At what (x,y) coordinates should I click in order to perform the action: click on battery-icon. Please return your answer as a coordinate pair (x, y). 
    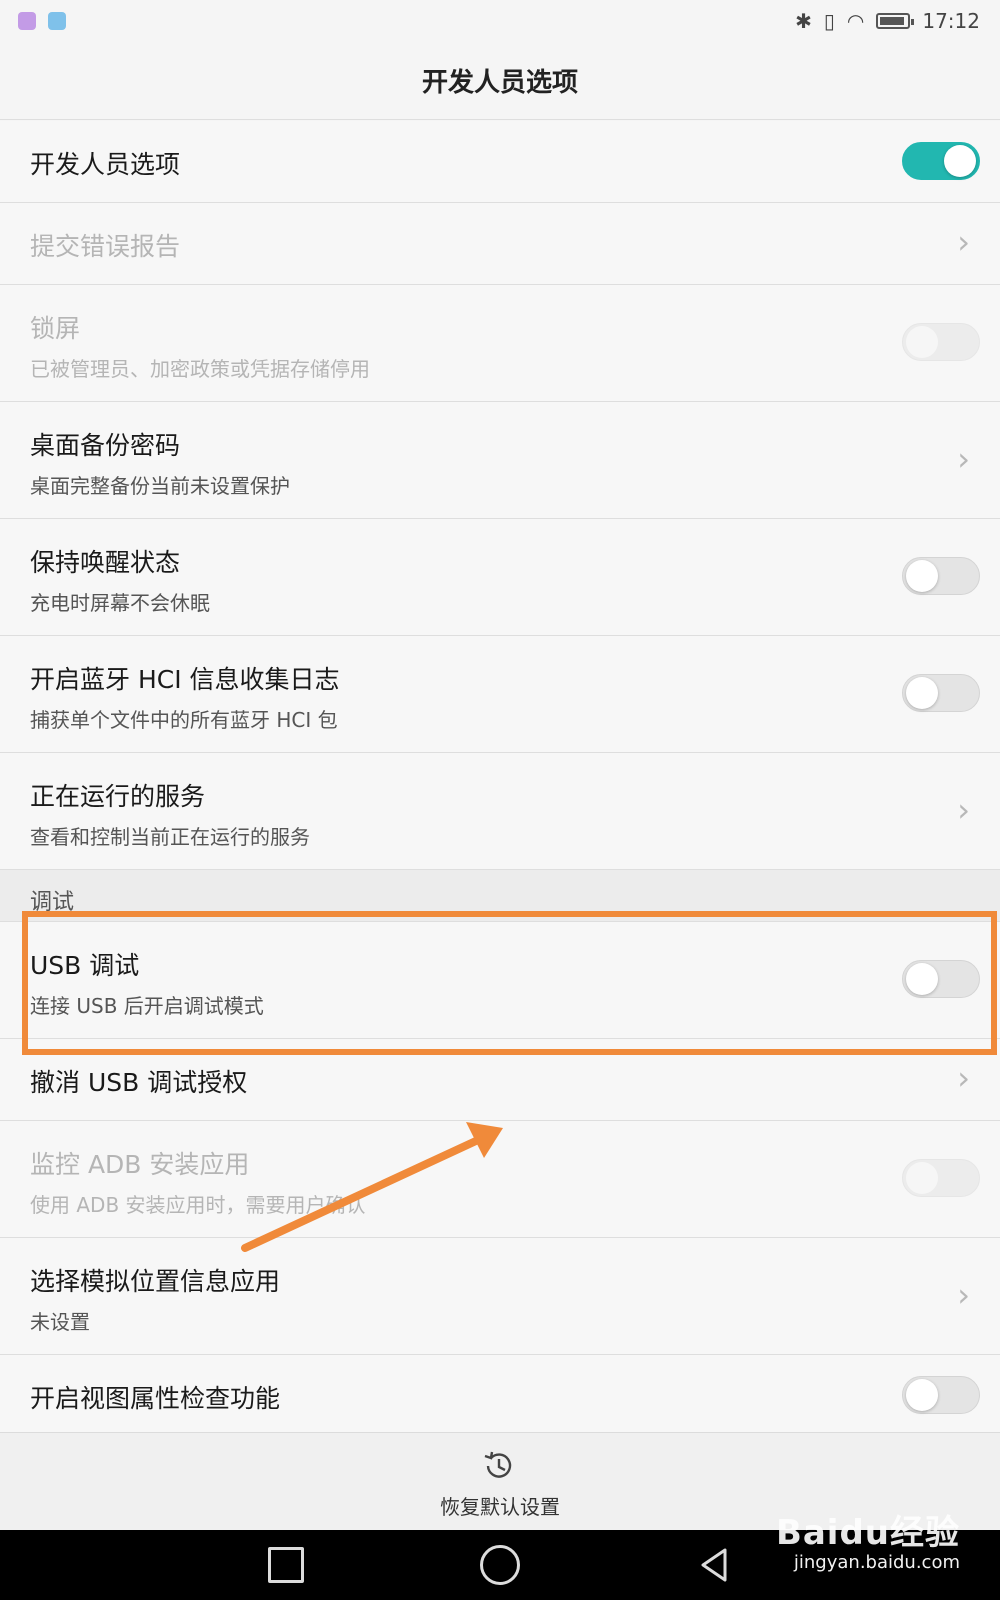
    Looking at the image, I should click on (895, 21).